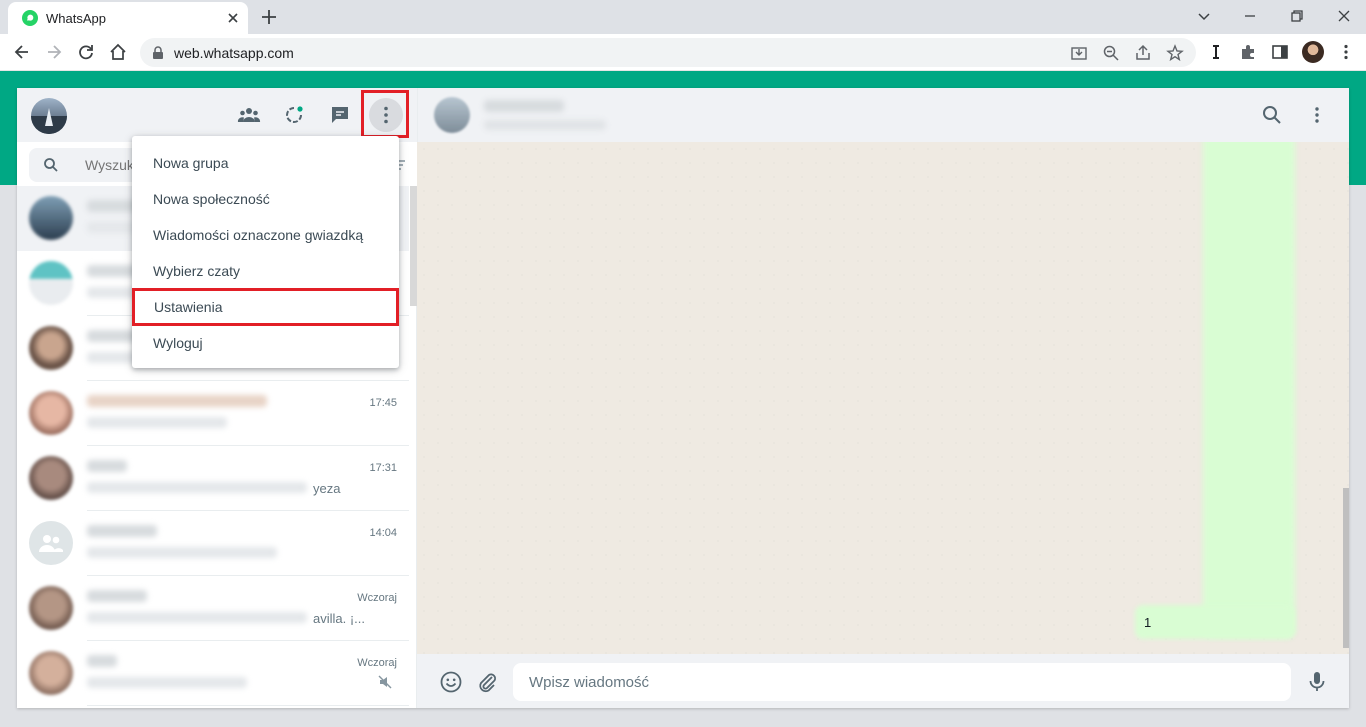  I want to click on community-icon, so click(249, 115).